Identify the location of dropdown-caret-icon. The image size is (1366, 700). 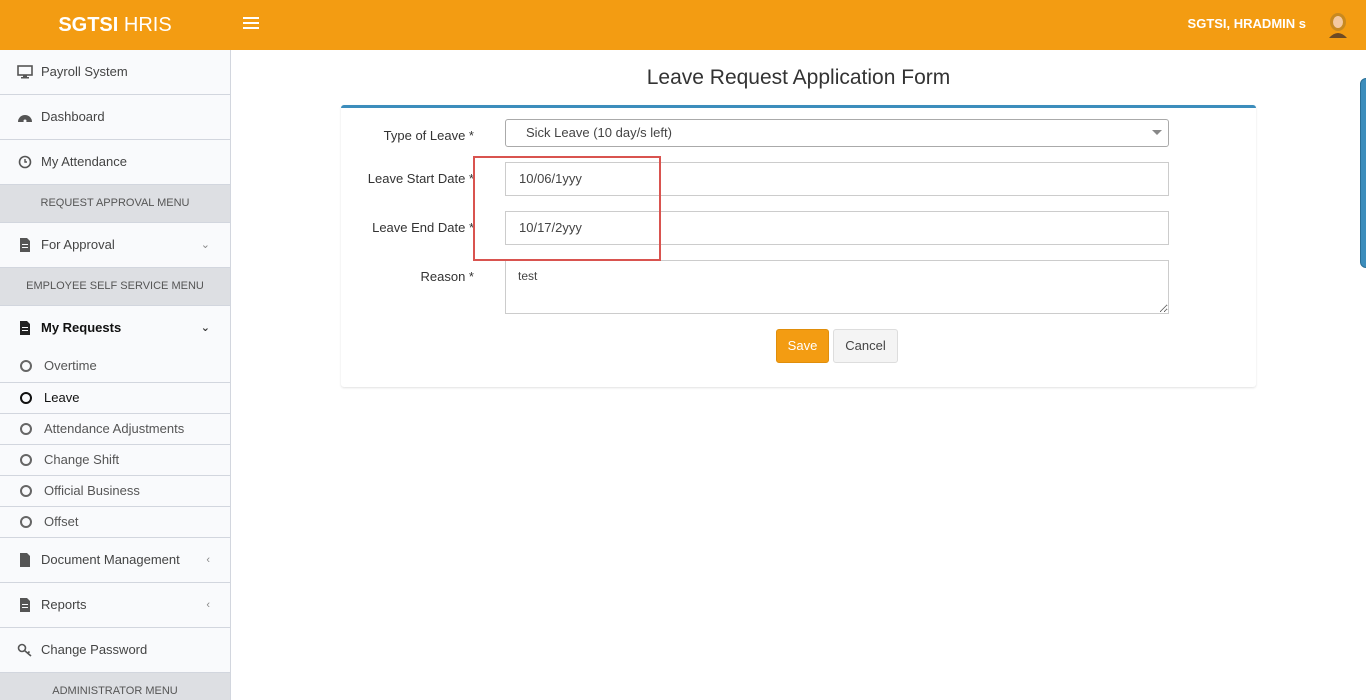
(1157, 132).